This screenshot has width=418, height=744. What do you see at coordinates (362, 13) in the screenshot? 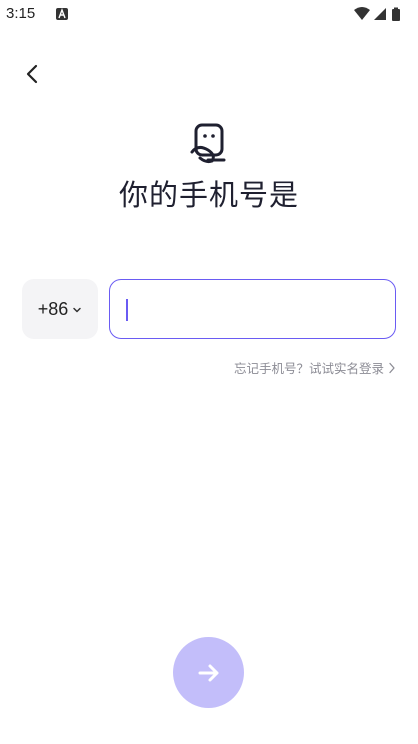
I see `wifi-icon` at bounding box center [362, 13].